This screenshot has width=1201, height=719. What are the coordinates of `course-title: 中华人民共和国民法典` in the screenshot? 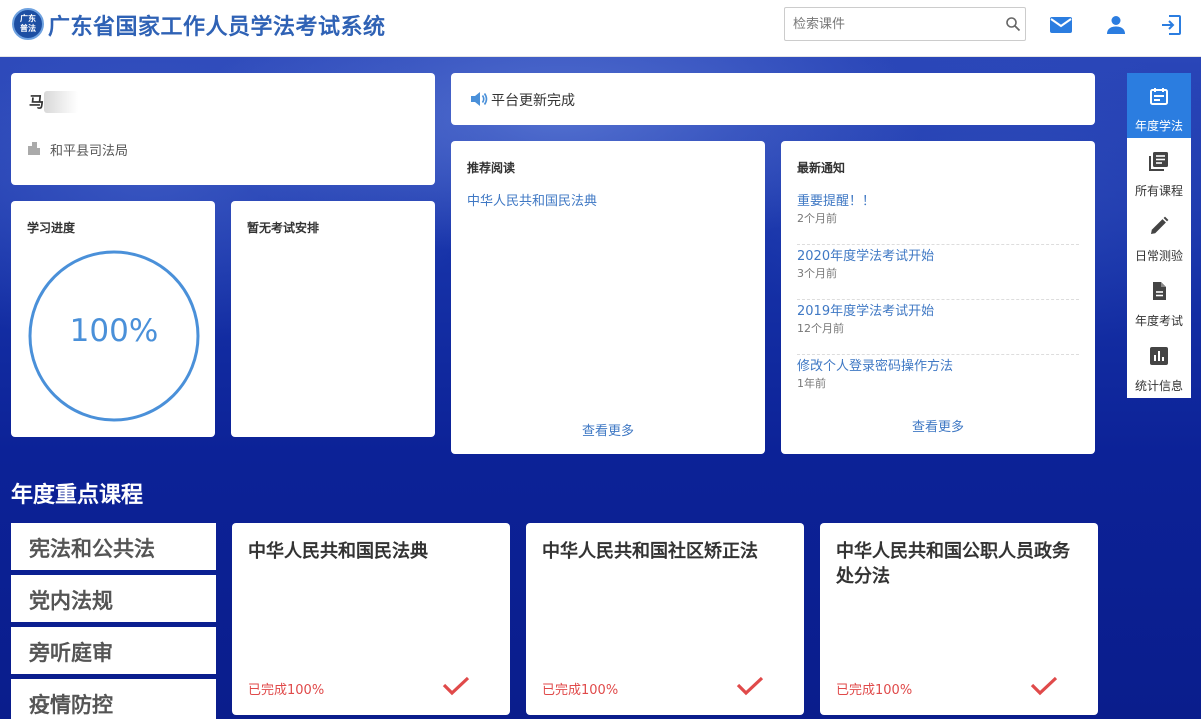 It's located at (373, 551).